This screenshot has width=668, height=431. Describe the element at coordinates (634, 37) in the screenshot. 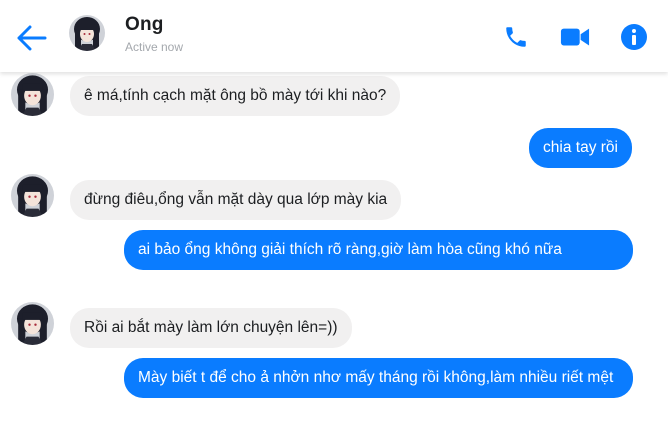

I see `info-icon` at that location.